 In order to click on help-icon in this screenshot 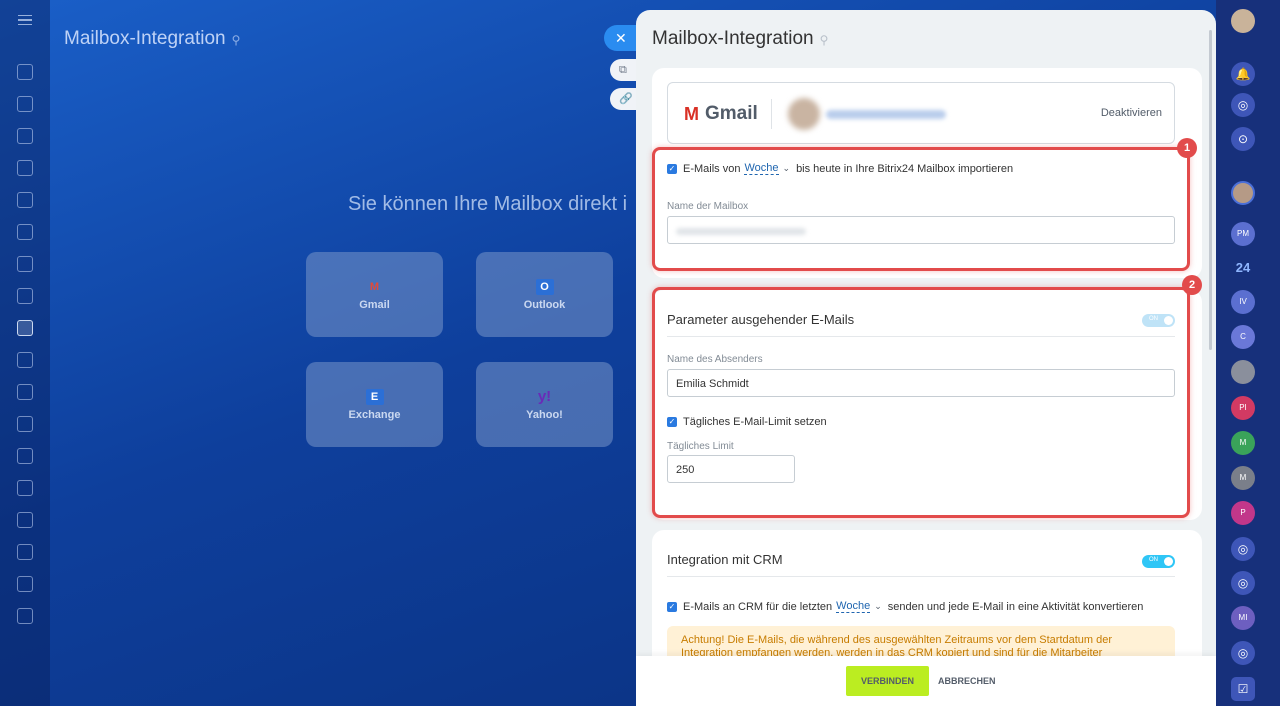, I will do `click(25, 584)`.